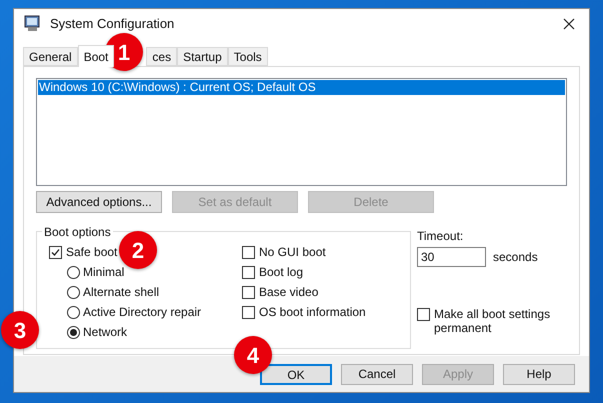  I want to click on checkbox-label: Make all boot settings permanent, so click(493, 321).